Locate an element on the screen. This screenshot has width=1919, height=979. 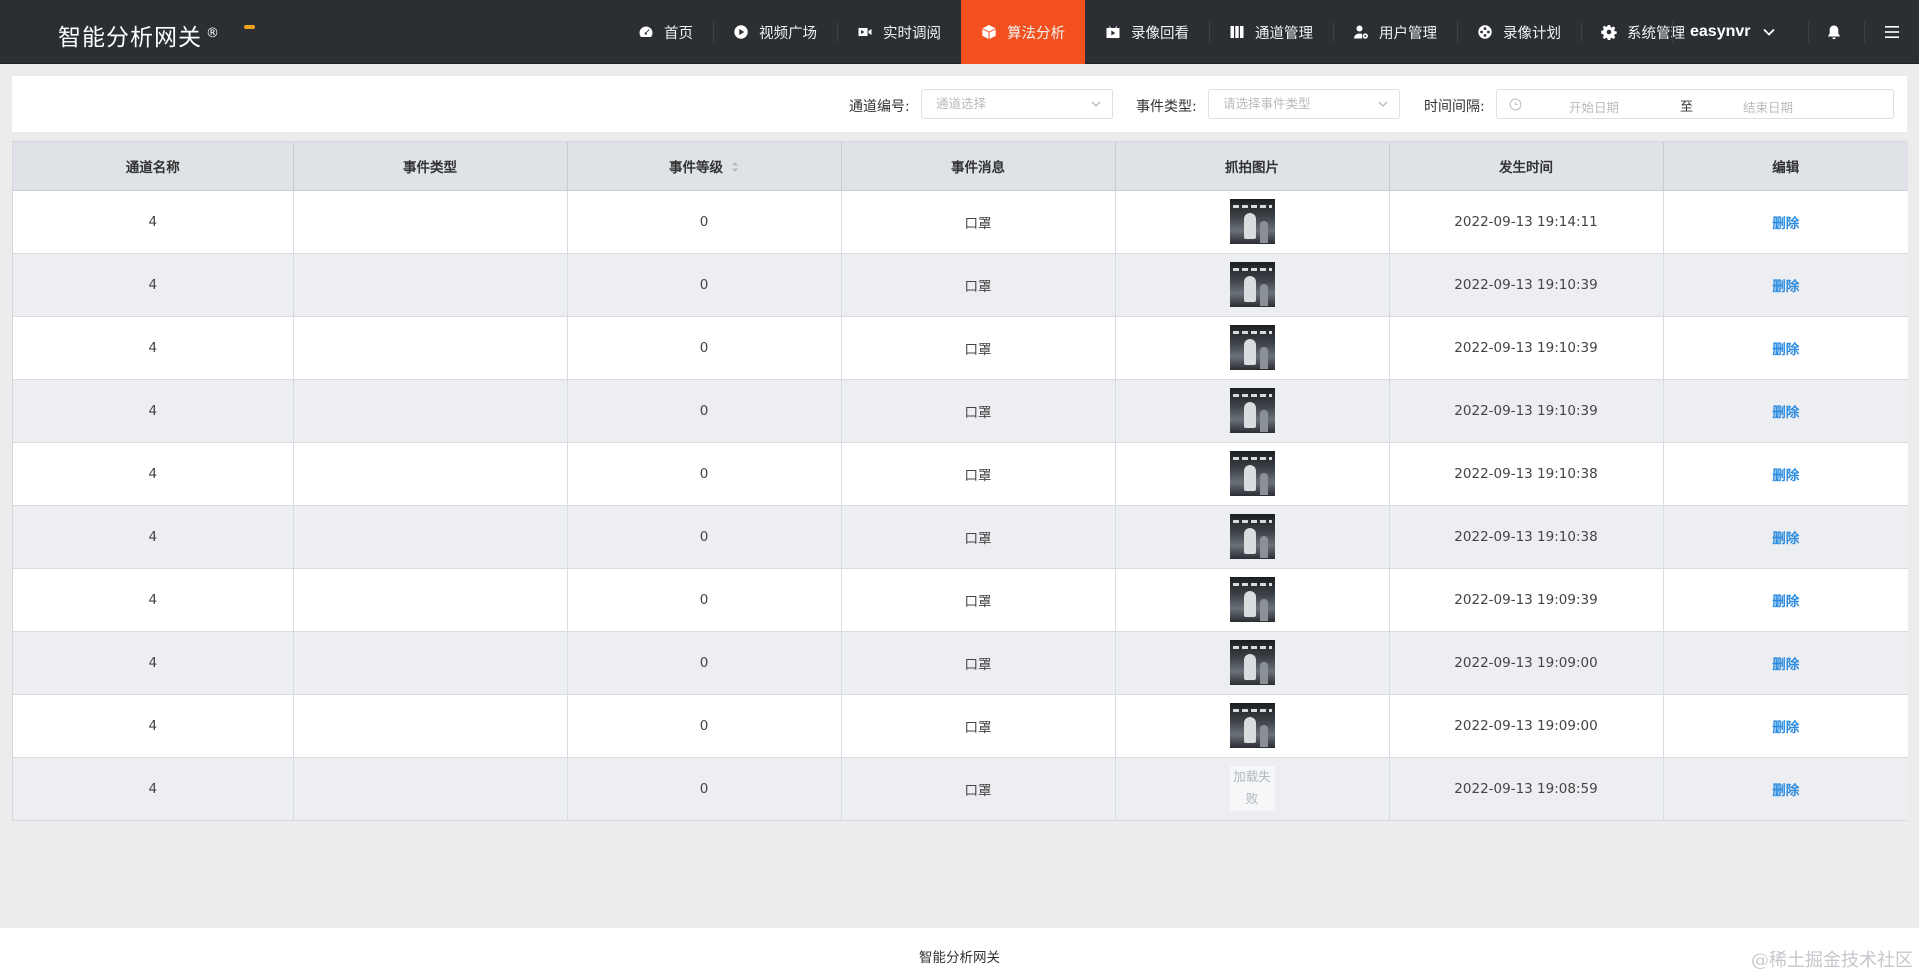
cube-icon is located at coordinates (989, 32).